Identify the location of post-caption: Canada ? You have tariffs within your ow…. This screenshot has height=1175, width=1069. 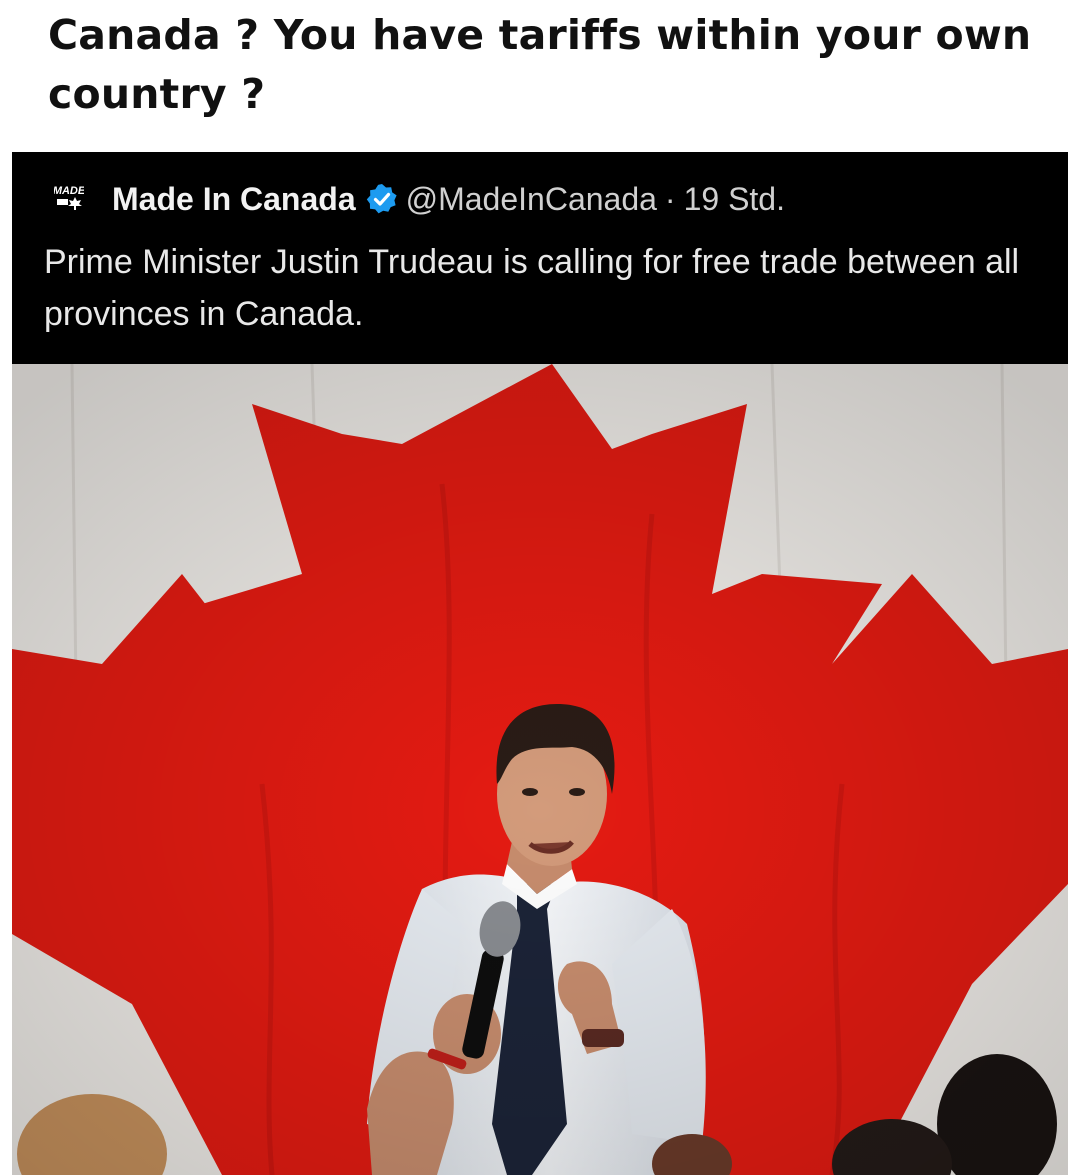
(540, 64).